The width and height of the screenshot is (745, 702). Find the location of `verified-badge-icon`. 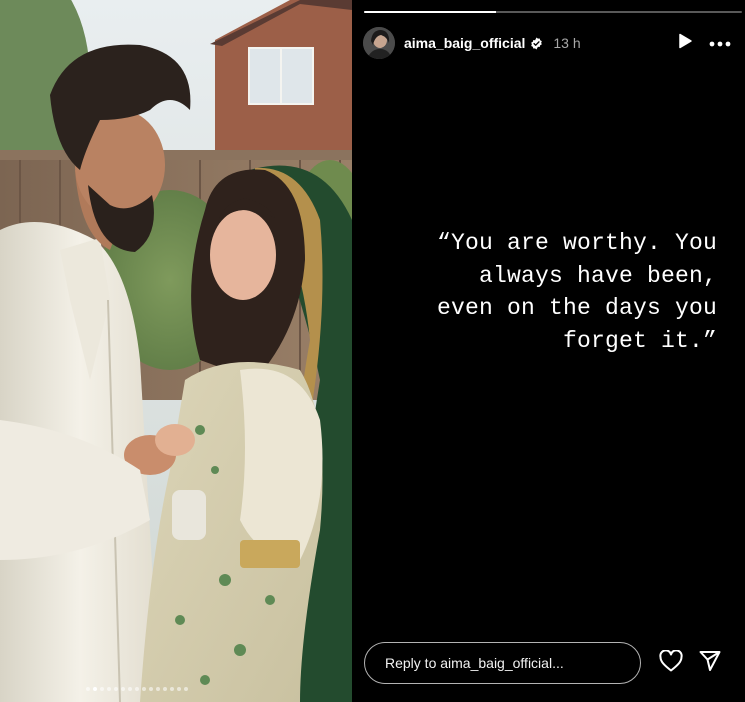

verified-badge-icon is located at coordinates (536, 43).